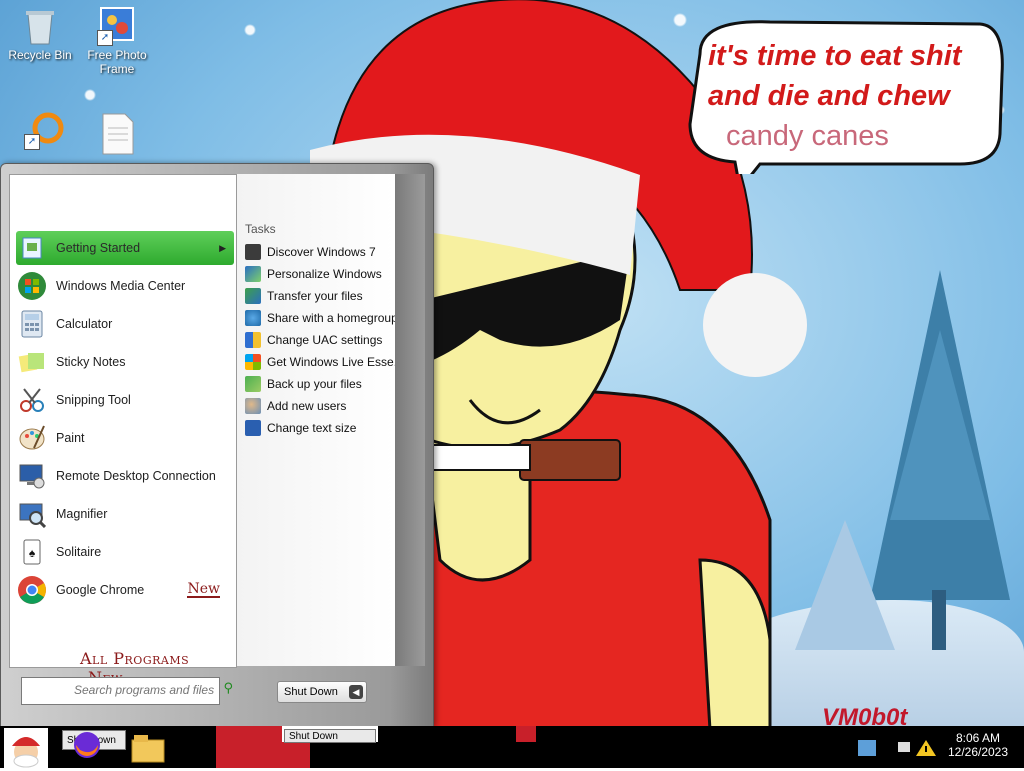 This screenshot has height=771, width=1024. What do you see at coordinates (87, 745) in the screenshot?
I see `firefox-icon` at bounding box center [87, 745].